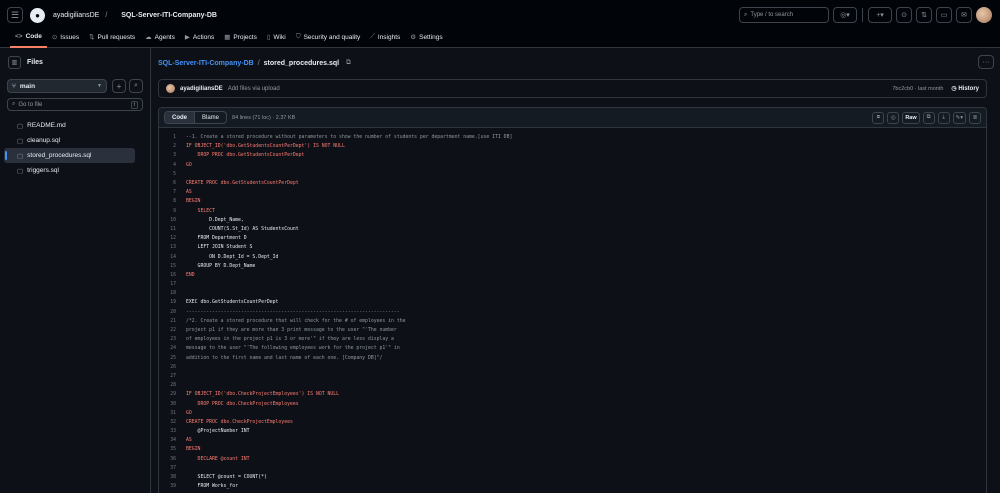  I want to click on line-number: 8, so click(172, 201).